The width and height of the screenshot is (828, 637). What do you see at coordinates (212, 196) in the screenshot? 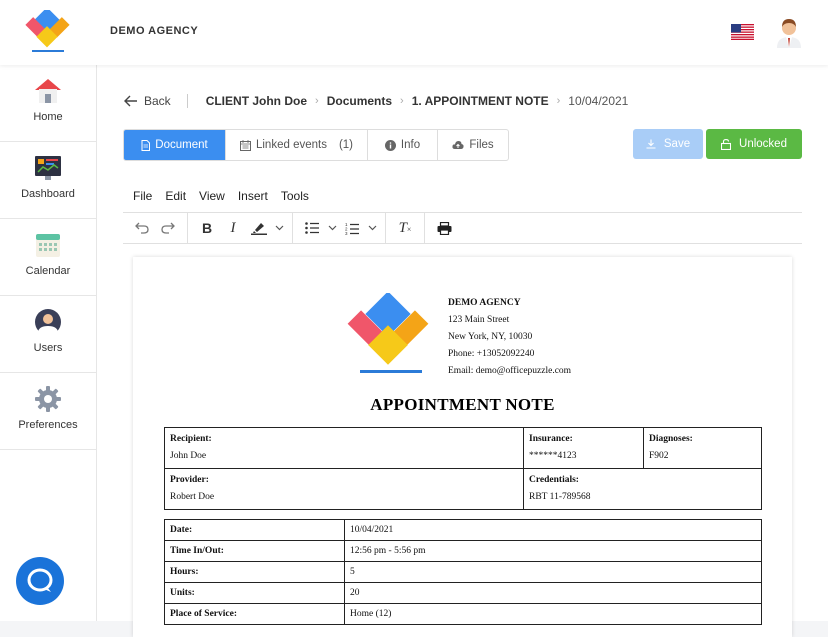
I see `menu-view: View` at bounding box center [212, 196].